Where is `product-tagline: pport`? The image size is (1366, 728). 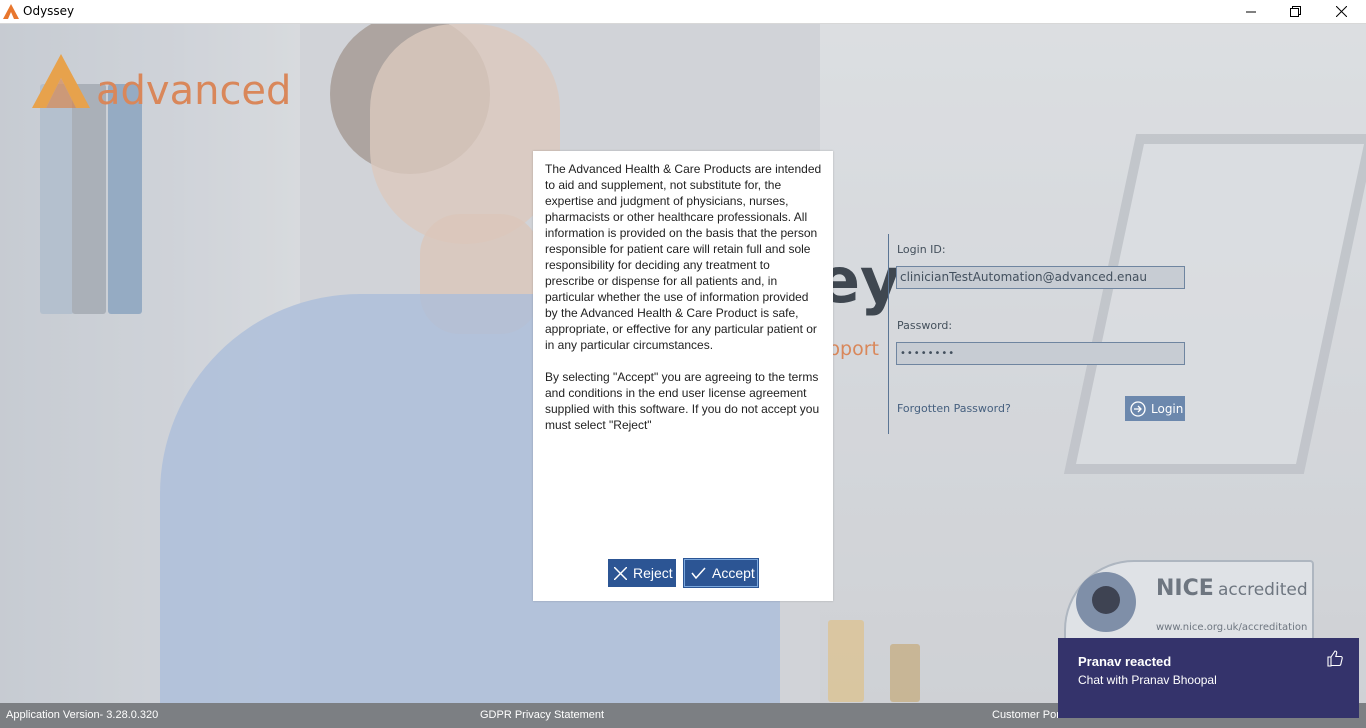
product-tagline: pport is located at coordinates (854, 349).